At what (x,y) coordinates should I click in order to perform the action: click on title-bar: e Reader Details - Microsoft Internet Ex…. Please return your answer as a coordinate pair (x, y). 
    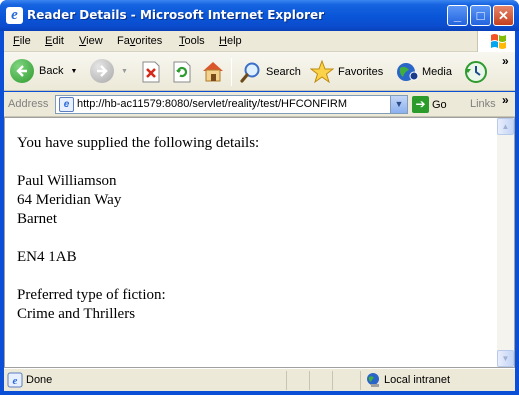
    Looking at the image, I should click on (259, 15).